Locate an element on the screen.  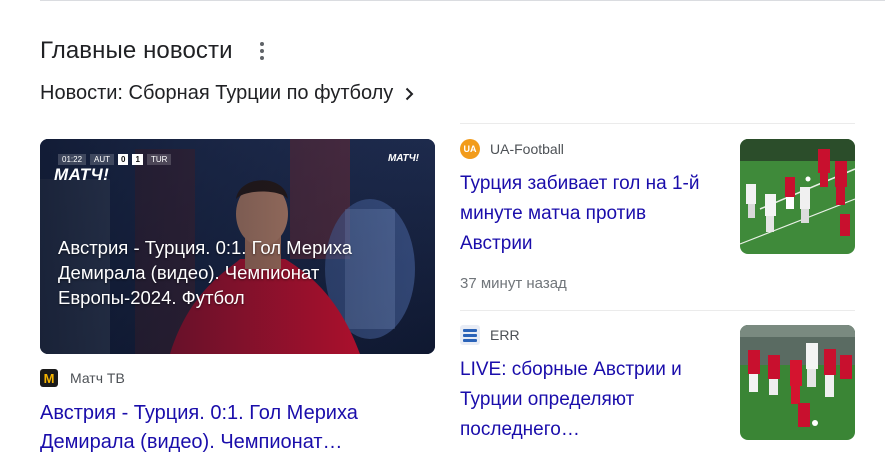
scorebar: 01:22 AUT 0 1 TUR is located at coordinates (115, 159).